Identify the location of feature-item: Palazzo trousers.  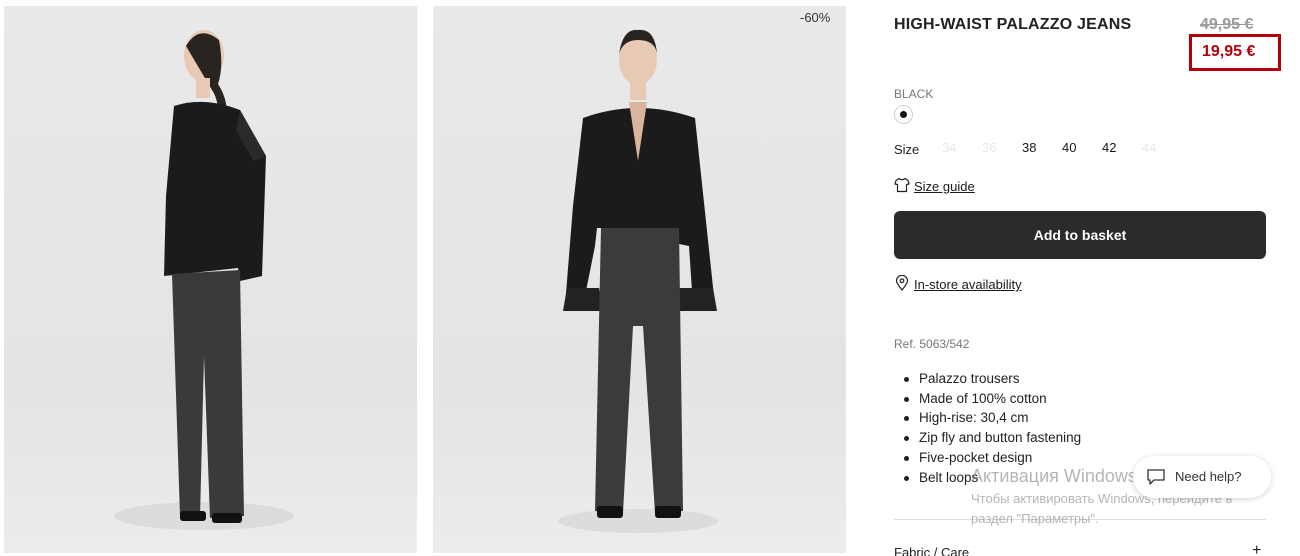
(992, 379).